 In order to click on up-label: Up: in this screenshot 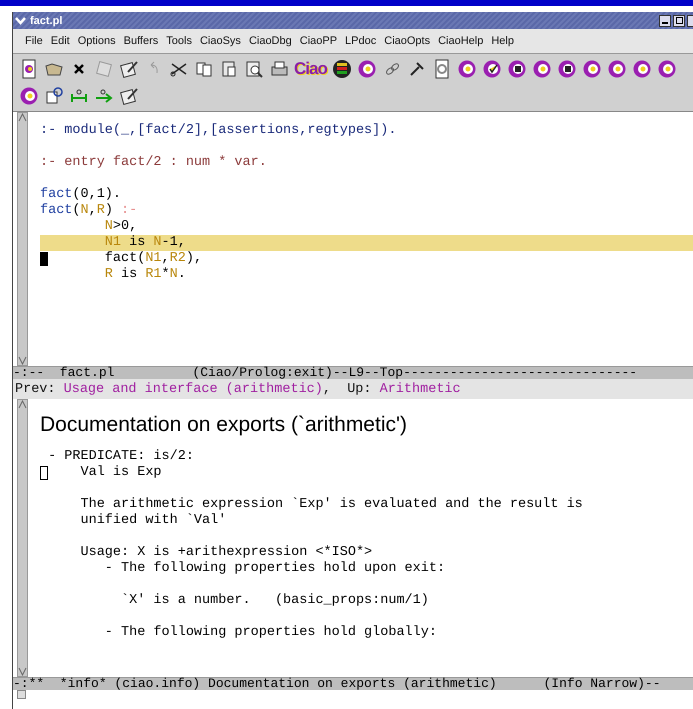, I will do `click(359, 389)`.